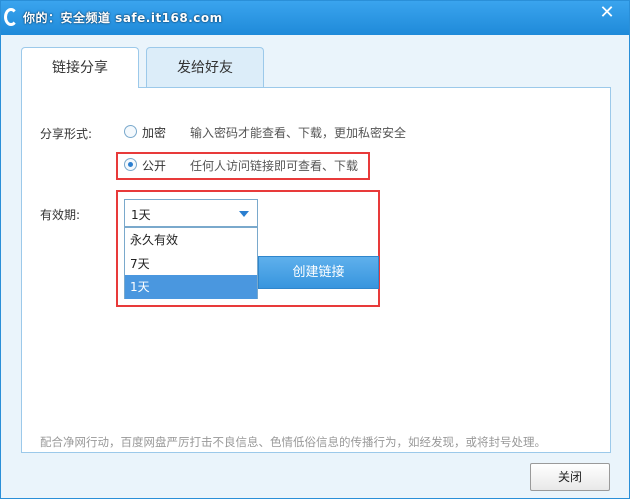 The image size is (630, 499). I want to click on radio-public-label: 公开, so click(154, 165).